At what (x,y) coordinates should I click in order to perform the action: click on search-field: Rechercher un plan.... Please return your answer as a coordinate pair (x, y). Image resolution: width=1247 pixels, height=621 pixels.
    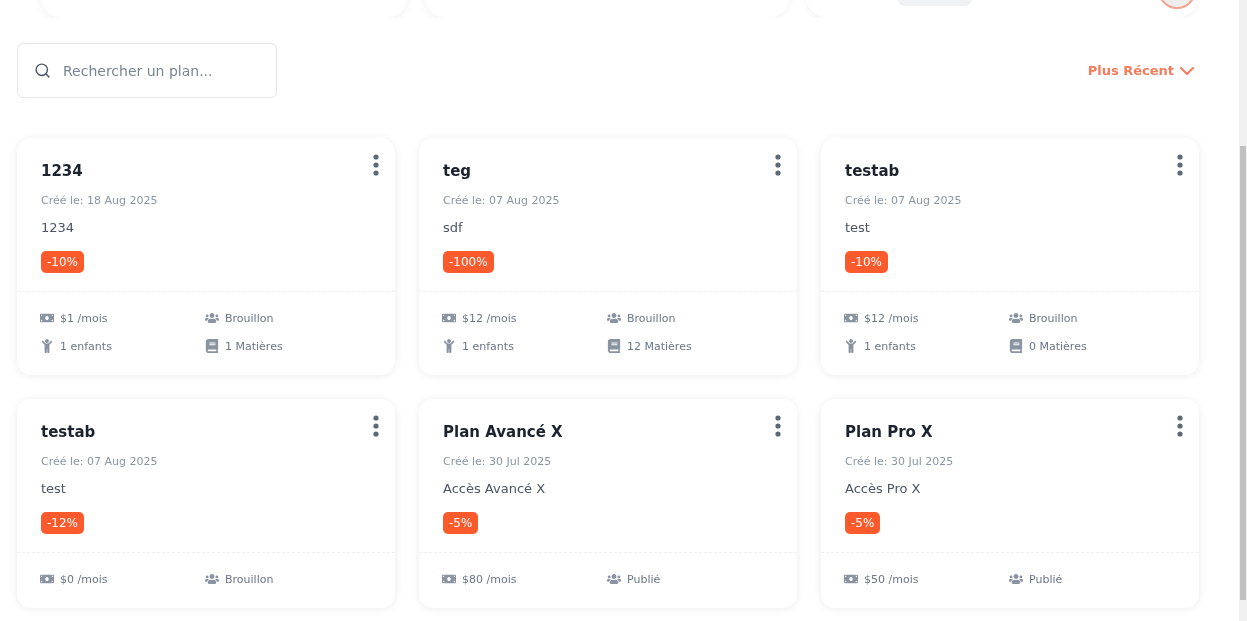
    Looking at the image, I should click on (147, 70).